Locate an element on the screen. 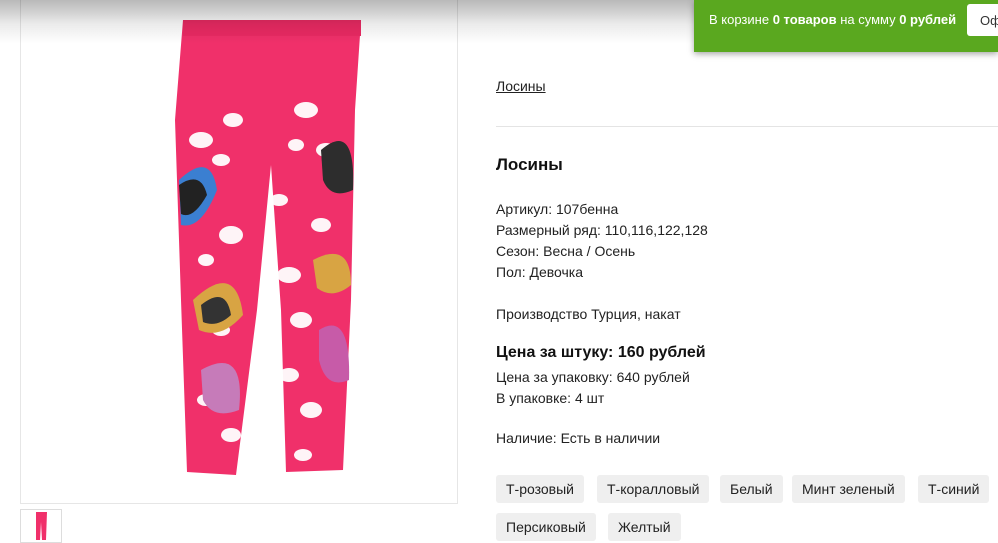 The width and height of the screenshot is (998, 543). cart-summary: В корзине 0 товаров на сумму 0 рублей is located at coordinates (832, 19).